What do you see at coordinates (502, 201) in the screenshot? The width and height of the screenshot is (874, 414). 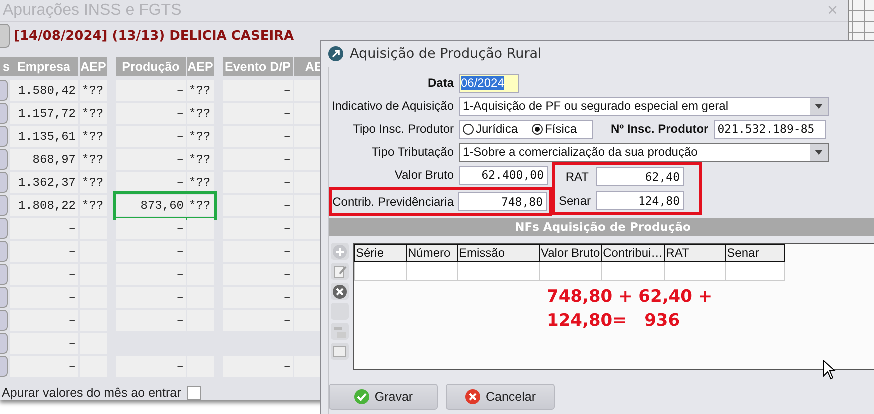 I see `amount-field: 748,80` at bounding box center [502, 201].